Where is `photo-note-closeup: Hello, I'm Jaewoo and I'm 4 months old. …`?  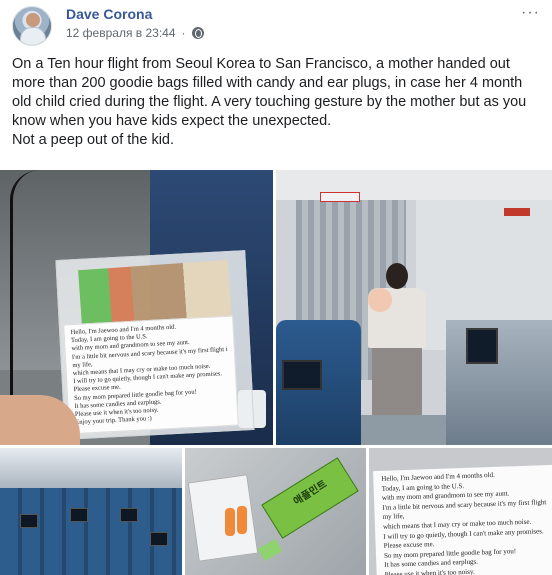 photo-note-closeup: Hello, I'm Jaewoo and I'm 4 months old. … is located at coordinates (460, 511).